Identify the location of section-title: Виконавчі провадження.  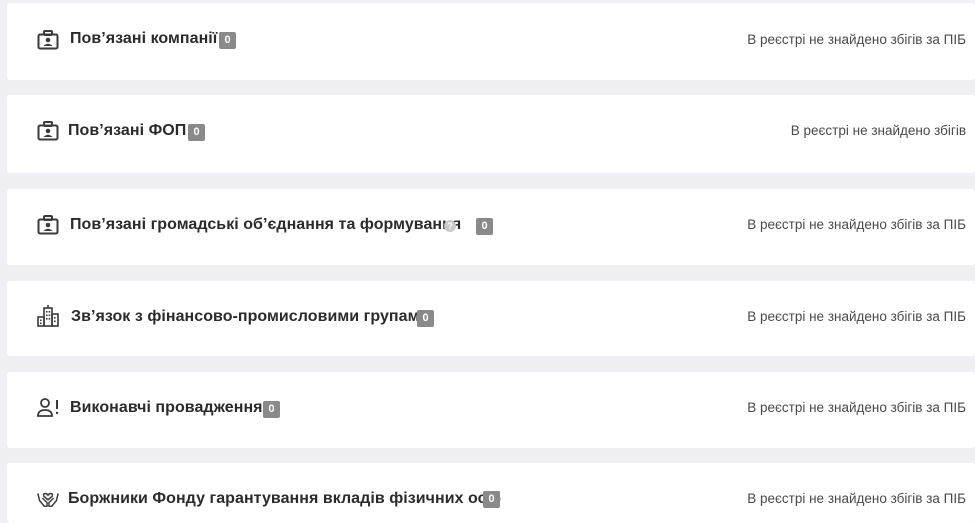
(166, 407).